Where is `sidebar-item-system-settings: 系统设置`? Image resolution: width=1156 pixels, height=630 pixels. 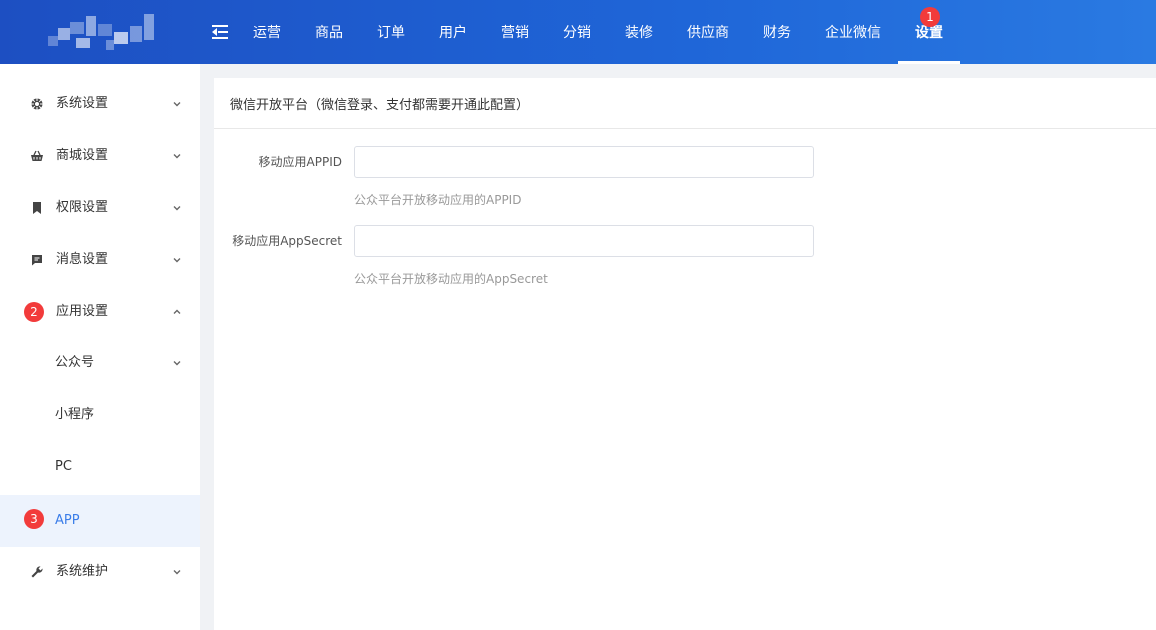
sidebar-item-system-settings: 系统设置 is located at coordinates (100, 104).